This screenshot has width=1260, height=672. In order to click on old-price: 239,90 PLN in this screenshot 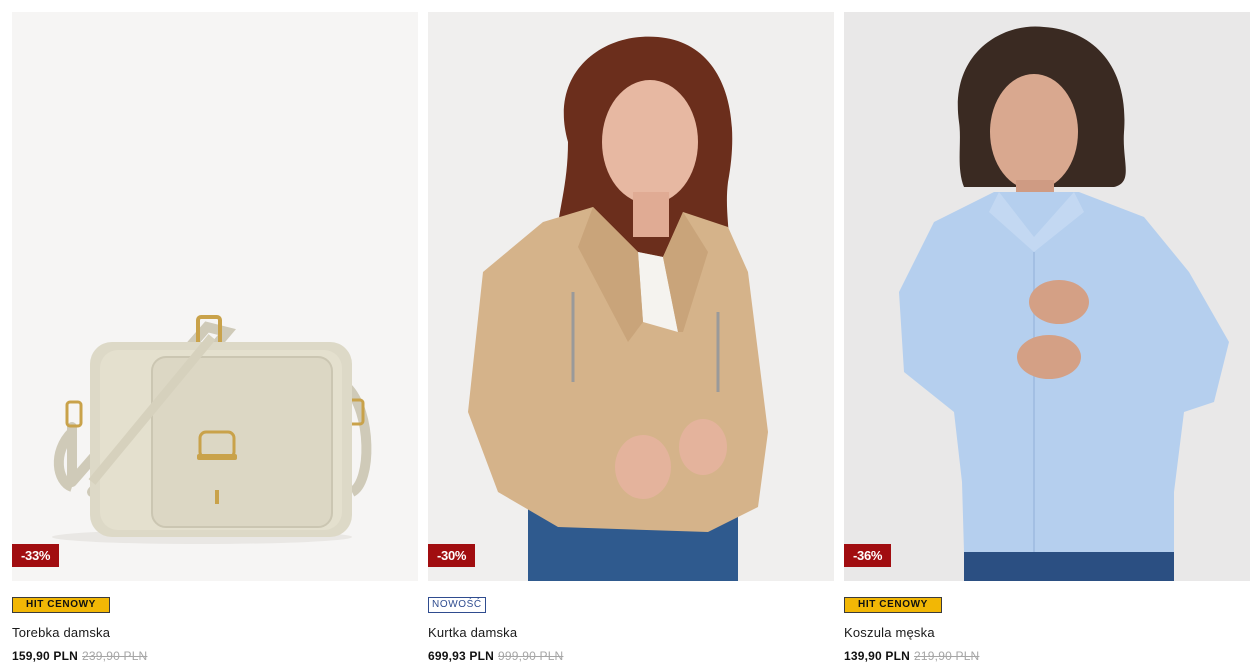, I will do `click(115, 656)`.